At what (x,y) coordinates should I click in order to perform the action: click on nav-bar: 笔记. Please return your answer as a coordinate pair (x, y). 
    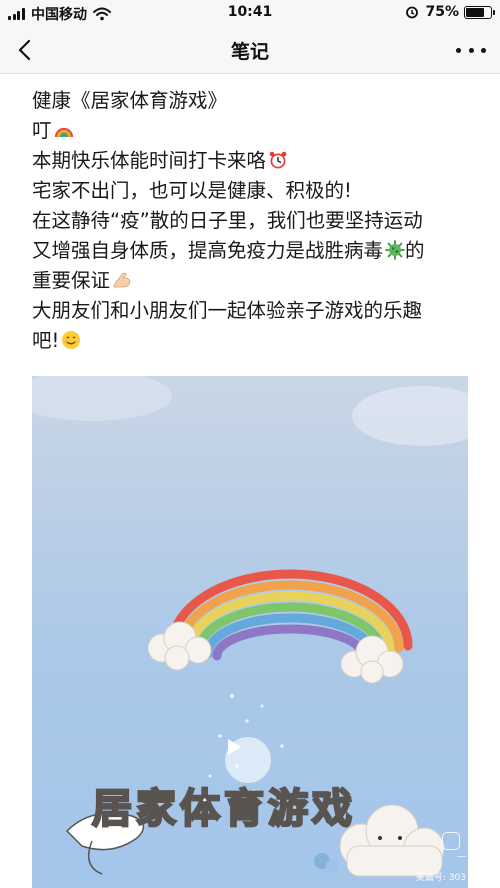
    Looking at the image, I should click on (250, 50).